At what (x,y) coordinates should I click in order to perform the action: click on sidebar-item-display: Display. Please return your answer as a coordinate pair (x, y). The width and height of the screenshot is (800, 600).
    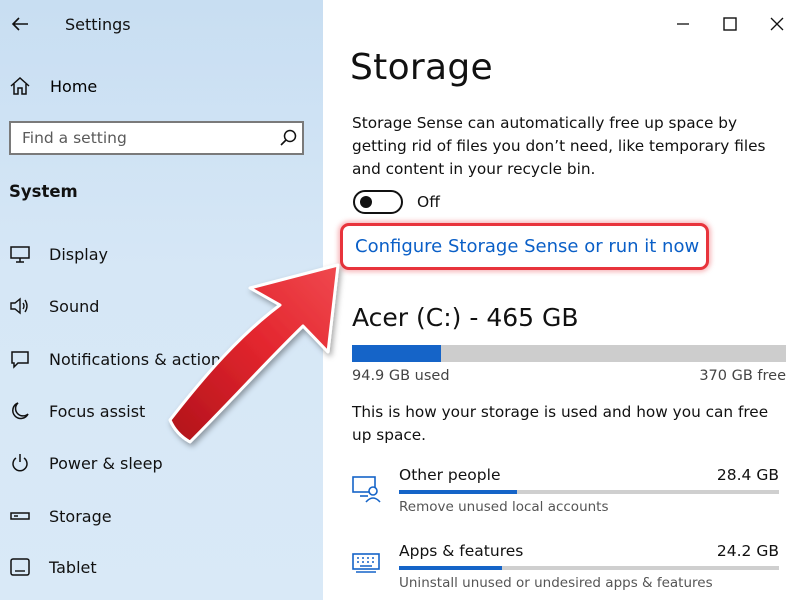
    Looking at the image, I should click on (158, 254).